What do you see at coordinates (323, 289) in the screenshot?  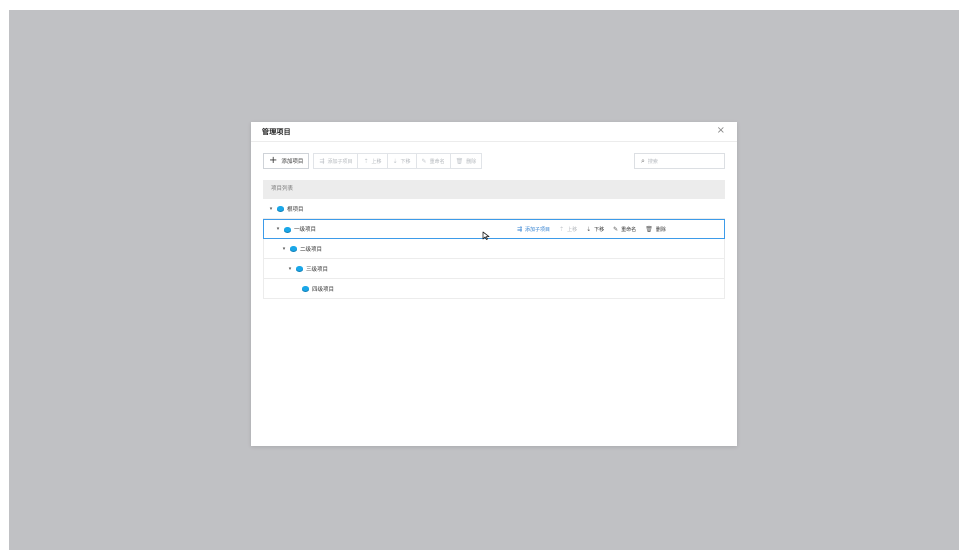 I see `tree-node-label: 四级项目` at bounding box center [323, 289].